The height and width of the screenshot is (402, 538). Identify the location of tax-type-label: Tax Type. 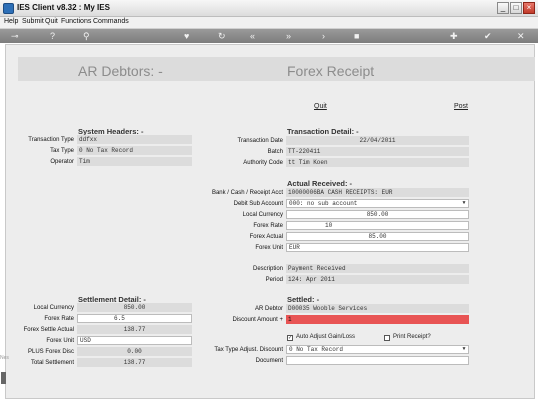
(62, 151).